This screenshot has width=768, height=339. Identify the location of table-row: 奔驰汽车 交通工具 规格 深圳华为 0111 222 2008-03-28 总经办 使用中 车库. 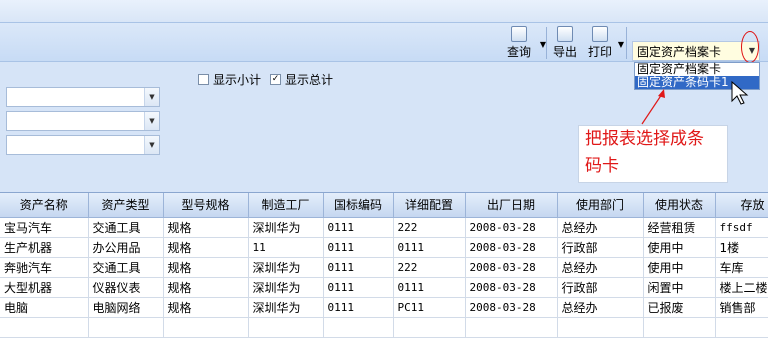
(384, 267).